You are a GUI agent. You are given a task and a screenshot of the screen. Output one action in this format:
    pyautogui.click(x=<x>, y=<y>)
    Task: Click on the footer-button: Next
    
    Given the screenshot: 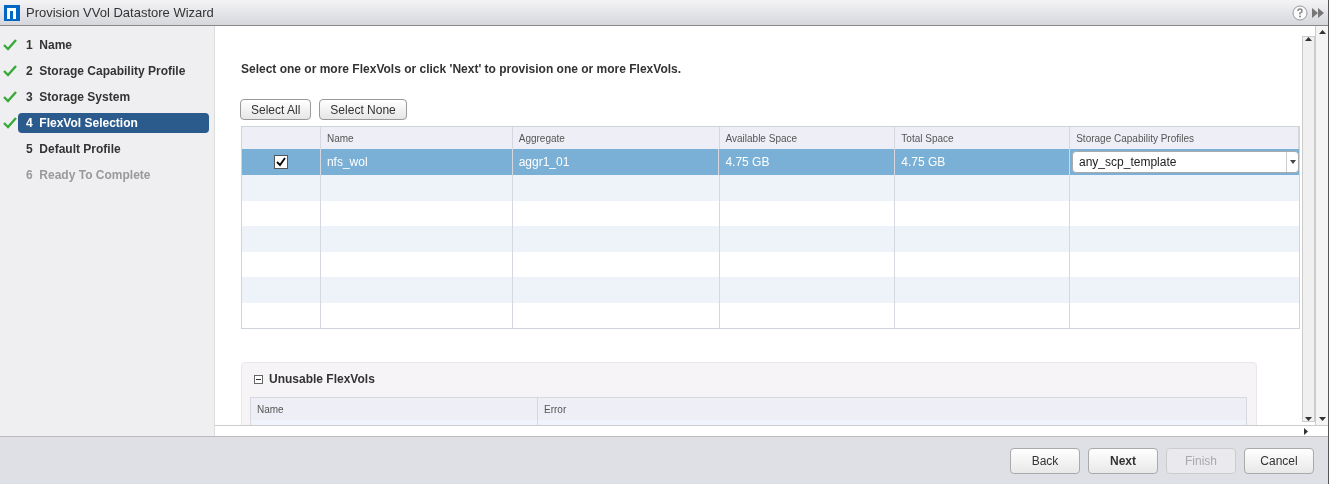 What is the action you would take?
    pyautogui.click(x=1123, y=460)
    